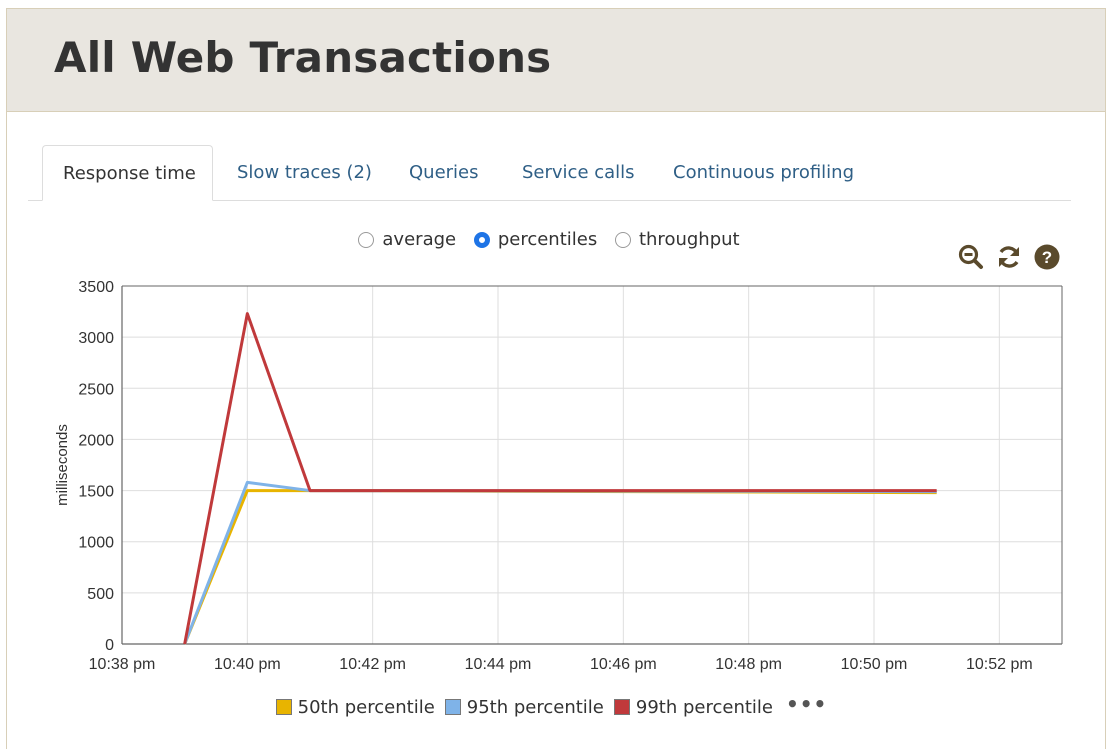 The height and width of the screenshot is (749, 1107). I want to click on y-tick-label: 3000, so click(96, 338).